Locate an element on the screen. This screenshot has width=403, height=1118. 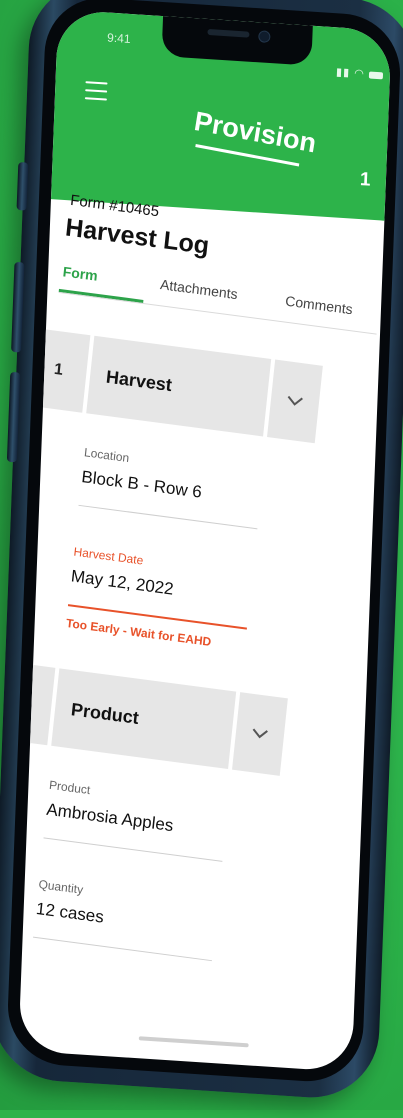
field-harvest-date: May 12, 2022 is located at coordinates (122, 582).